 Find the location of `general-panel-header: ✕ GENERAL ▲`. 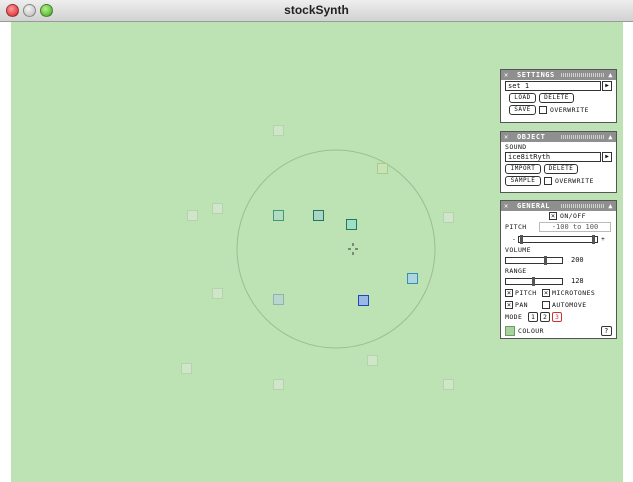

general-panel-header: ✕ GENERAL ▲ is located at coordinates (558, 206).